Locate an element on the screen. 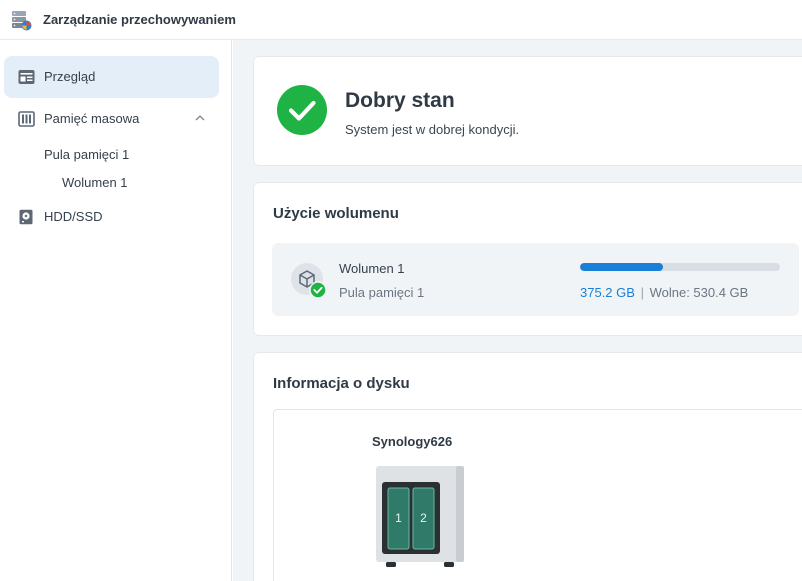 This screenshot has height=581, width=802. sidebar-item-label: Pamięć masowa is located at coordinates (92, 118).